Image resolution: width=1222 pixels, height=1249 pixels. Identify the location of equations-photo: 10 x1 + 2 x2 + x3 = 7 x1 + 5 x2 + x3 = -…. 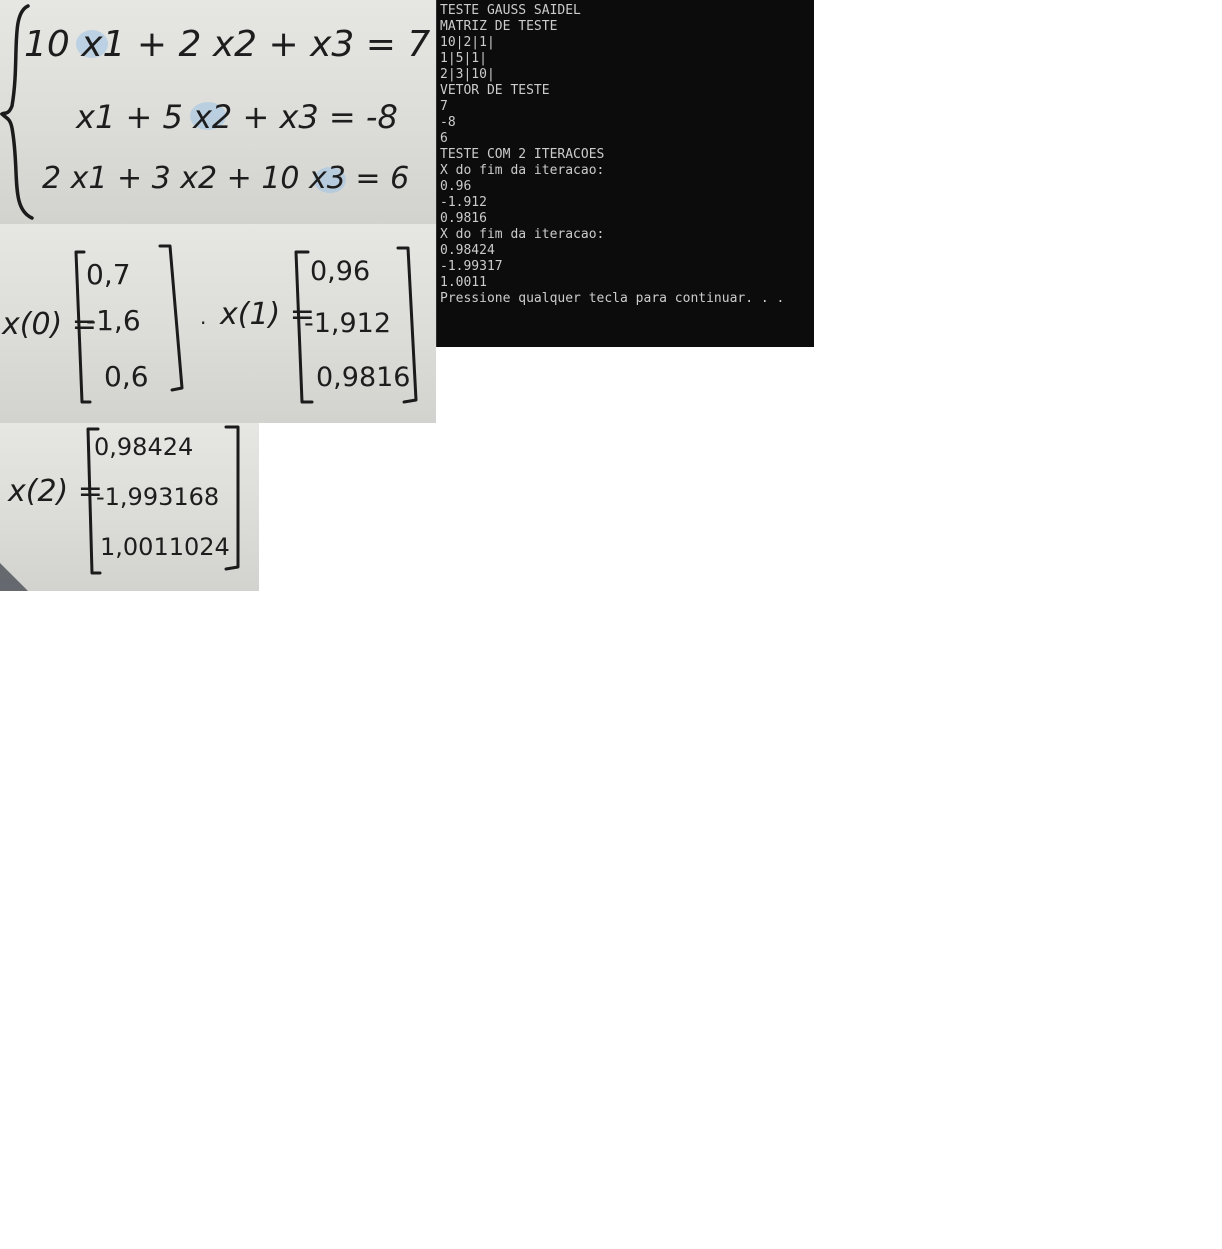
(218, 112).